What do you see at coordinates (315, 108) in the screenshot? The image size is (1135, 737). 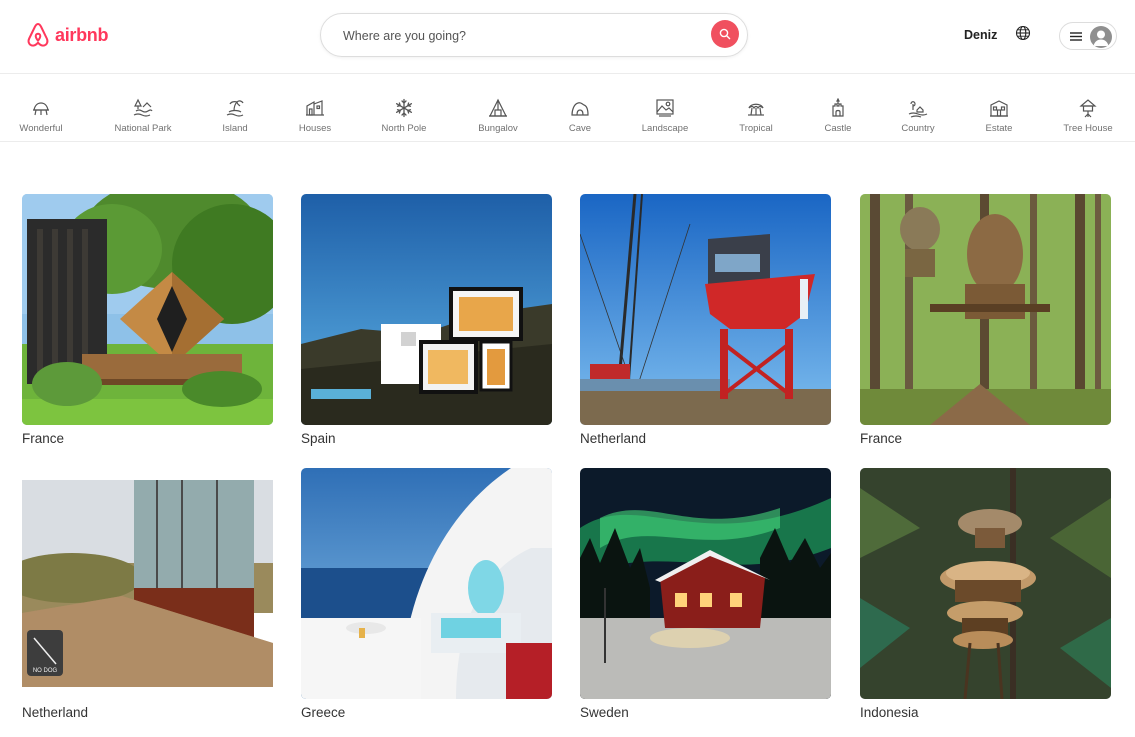 I see `houses-icon` at bounding box center [315, 108].